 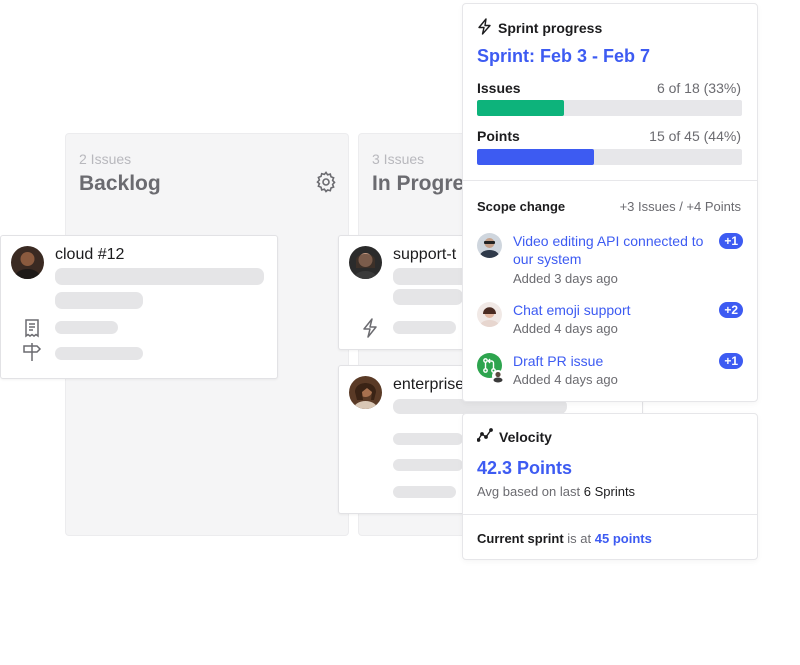 I want to click on velocity-sub-count: 6 Sprints, so click(x=609, y=491).